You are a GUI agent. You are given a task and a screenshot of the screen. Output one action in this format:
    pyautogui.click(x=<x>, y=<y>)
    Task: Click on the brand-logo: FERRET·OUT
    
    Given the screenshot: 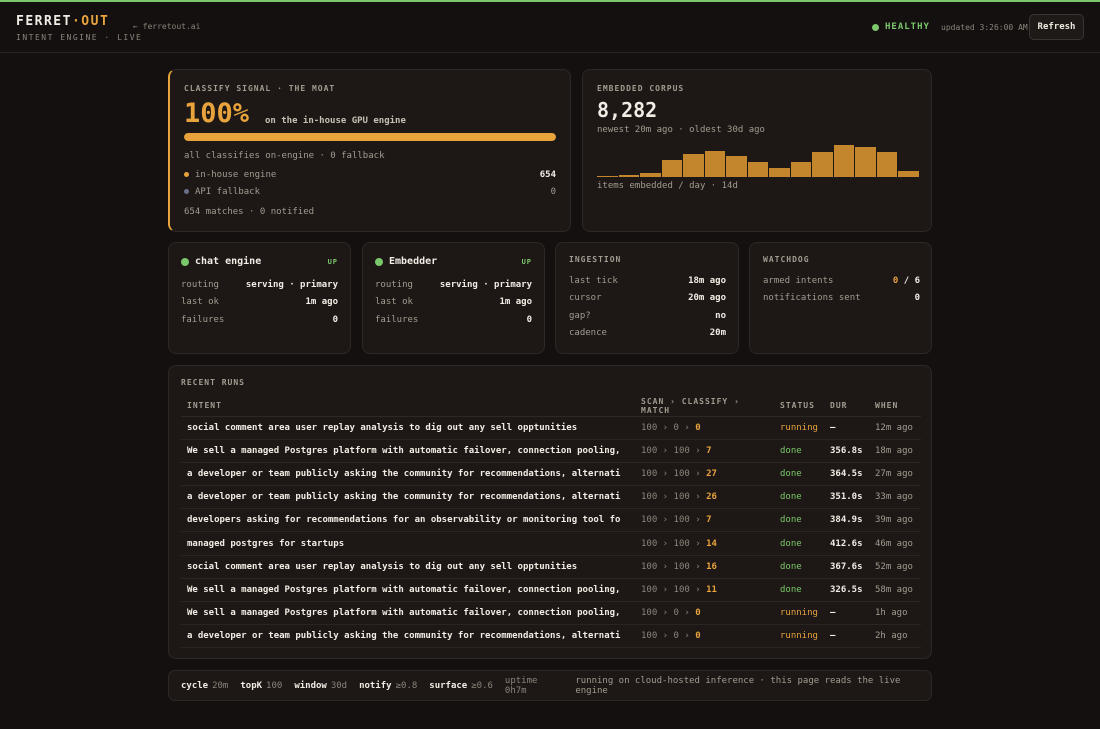 What is the action you would take?
    pyautogui.click(x=62, y=21)
    